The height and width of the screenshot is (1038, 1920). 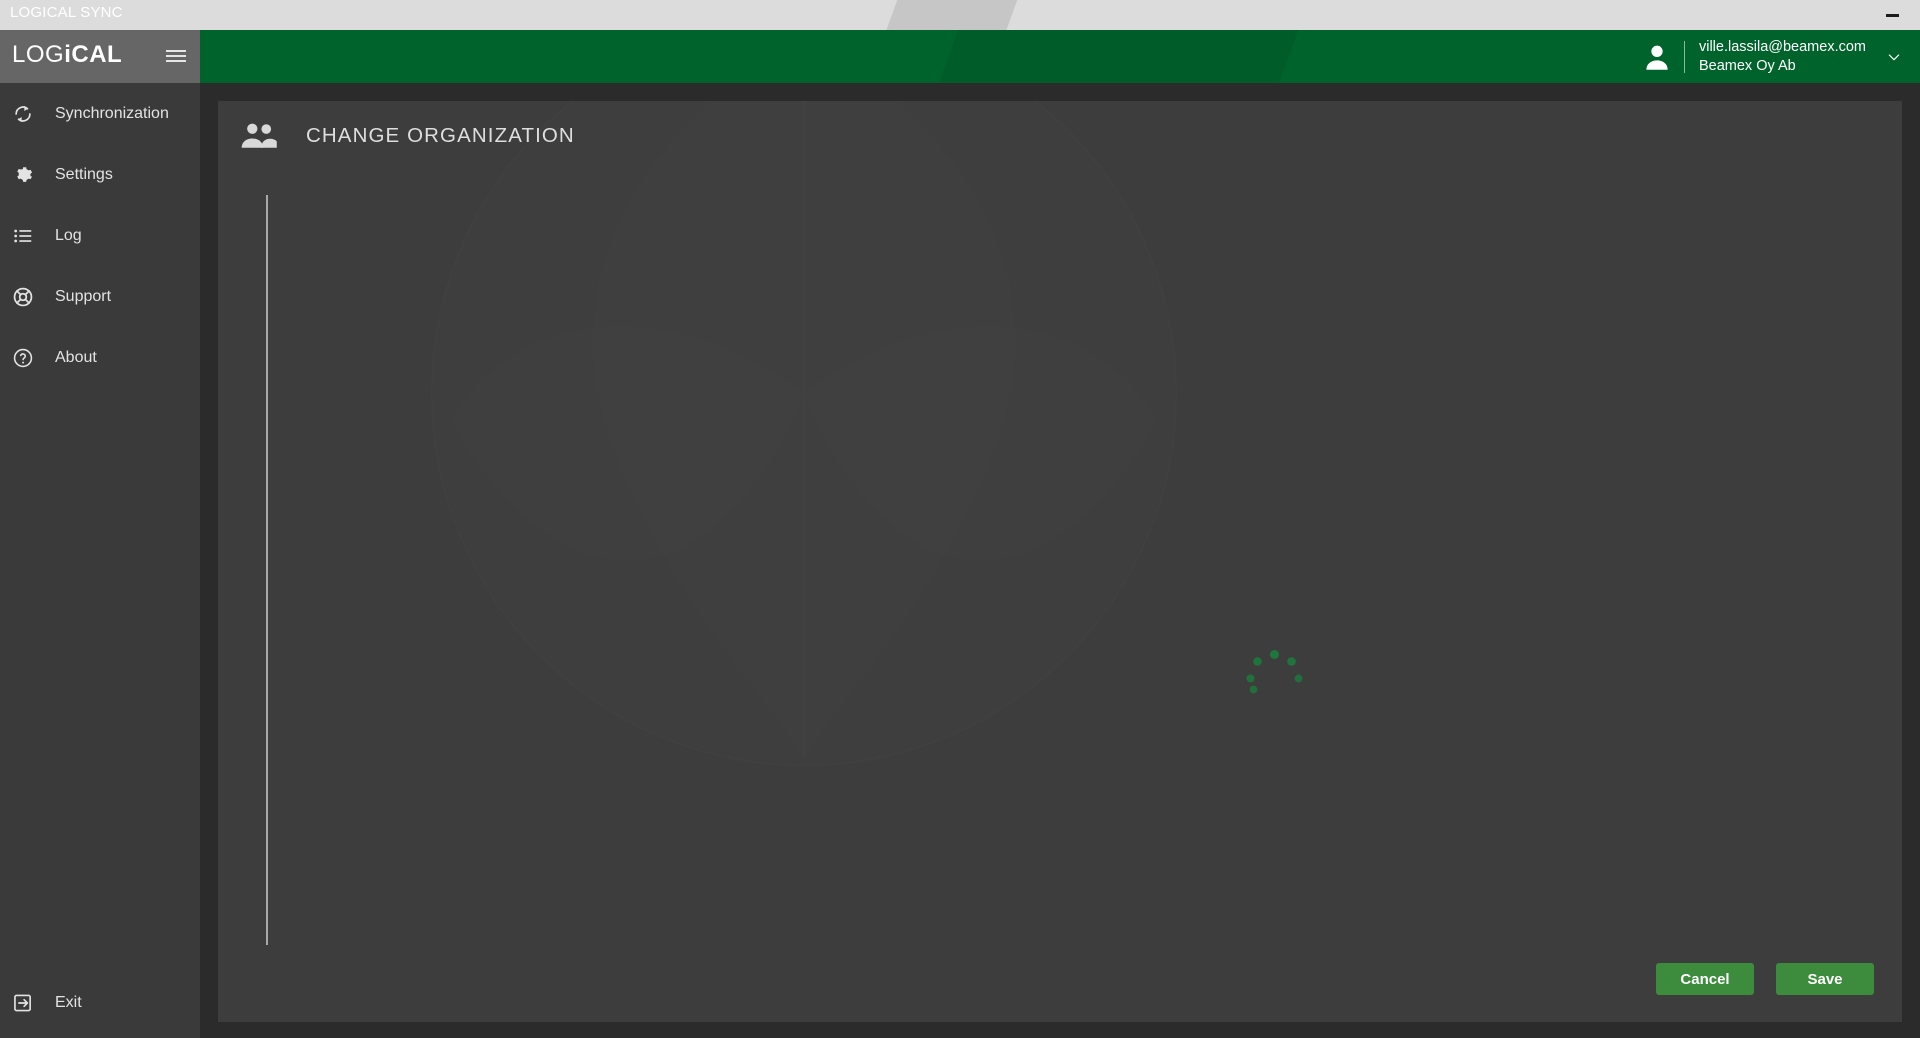 What do you see at coordinates (950, 15) in the screenshot?
I see `titlebar-diagonal-accent` at bounding box center [950, 15].